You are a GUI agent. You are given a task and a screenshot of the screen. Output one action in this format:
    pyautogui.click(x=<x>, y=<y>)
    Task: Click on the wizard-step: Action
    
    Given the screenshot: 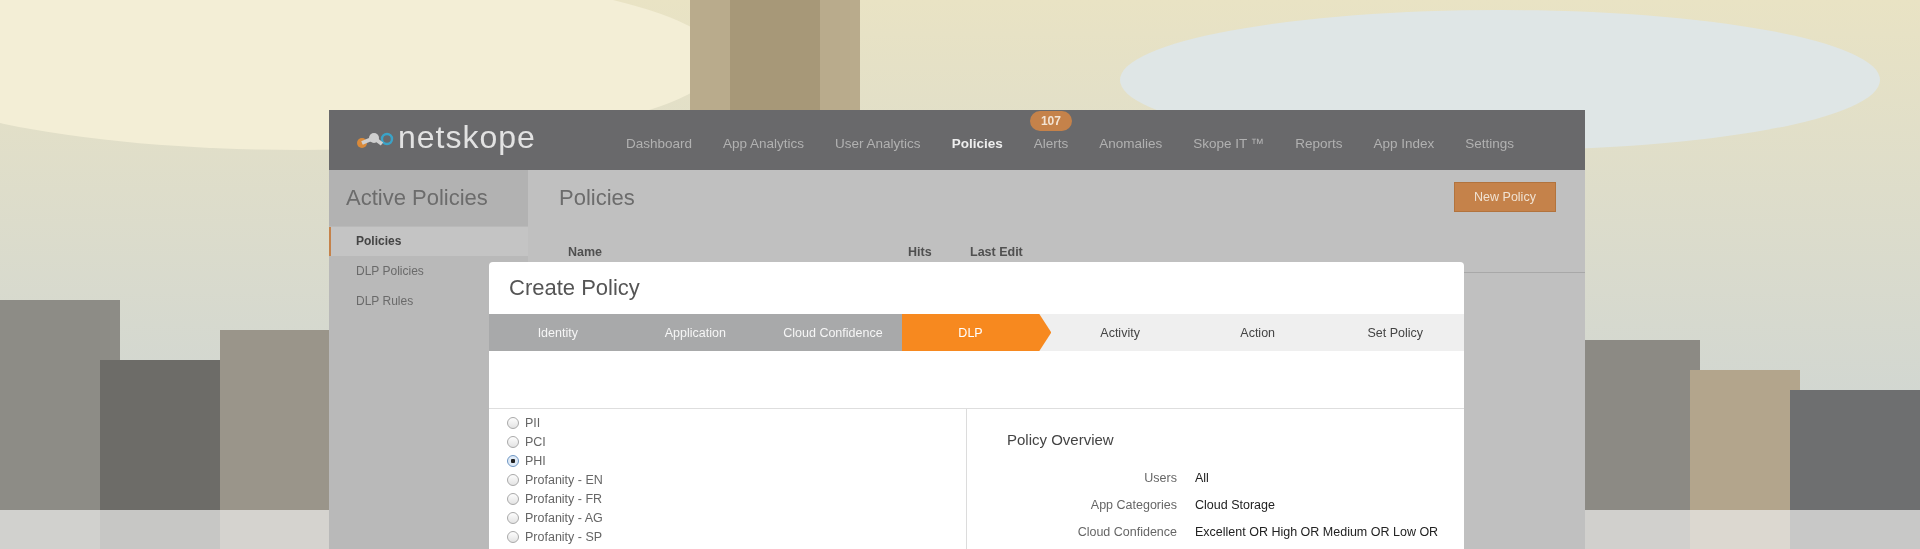 What is the action you would take?
    pyautogui.click(x=1257, y=332)
    